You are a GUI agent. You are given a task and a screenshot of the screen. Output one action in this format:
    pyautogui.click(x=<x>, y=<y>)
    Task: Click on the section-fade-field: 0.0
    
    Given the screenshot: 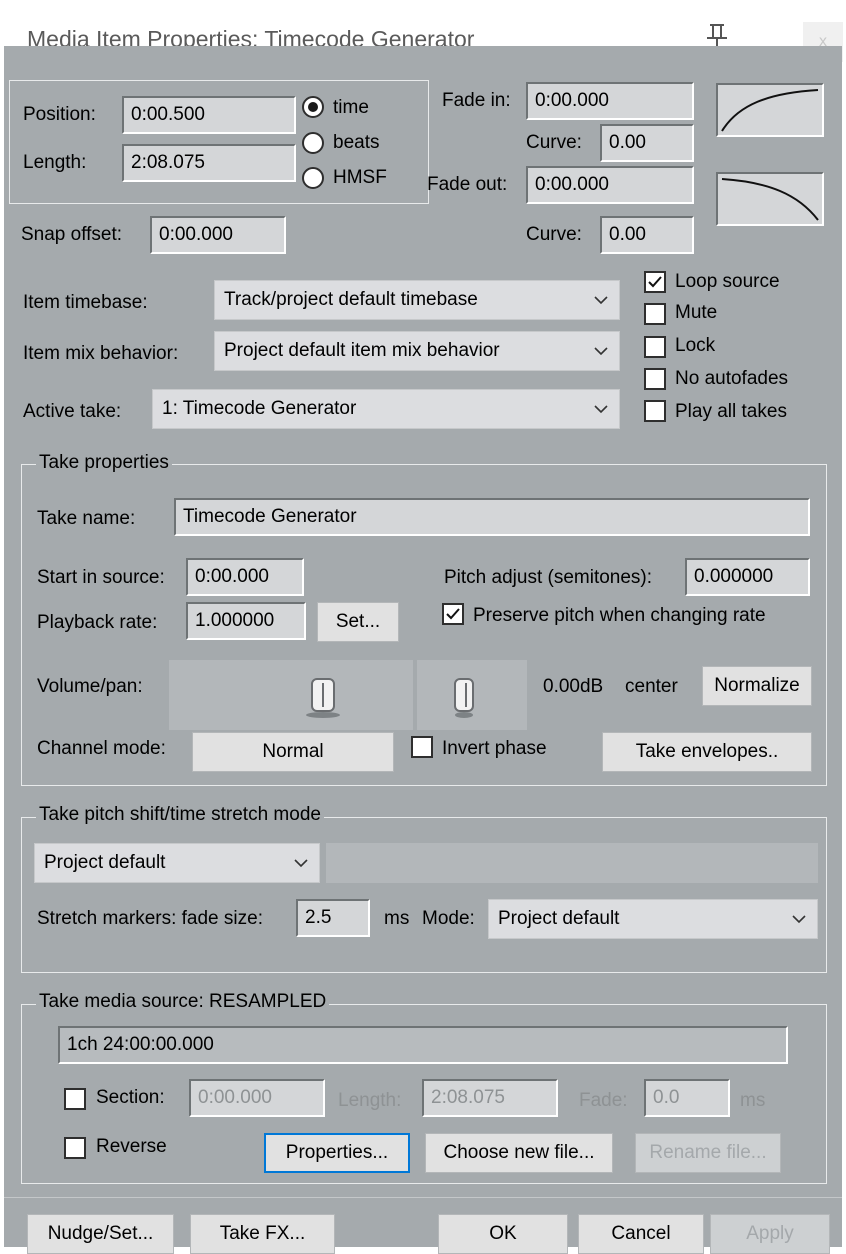 What is the action you would take?
    pyautogui.click(x=687, y=1098)
    